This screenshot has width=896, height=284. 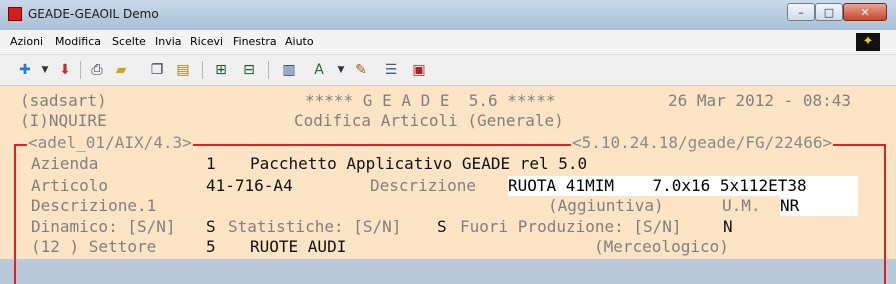 I want to click on frame-host-label: <adel_01/AIX/4.3>, so click(x=110, y=143).